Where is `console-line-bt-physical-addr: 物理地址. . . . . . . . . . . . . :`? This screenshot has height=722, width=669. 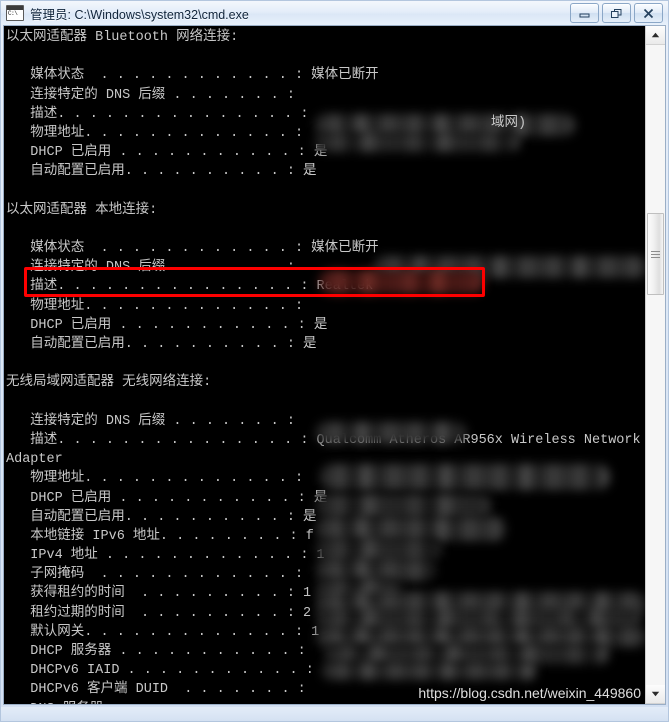
console-line-bt-physical-addr: 物理地址. . . . . . . . . . . . . : is located at coordinates (155, 133).